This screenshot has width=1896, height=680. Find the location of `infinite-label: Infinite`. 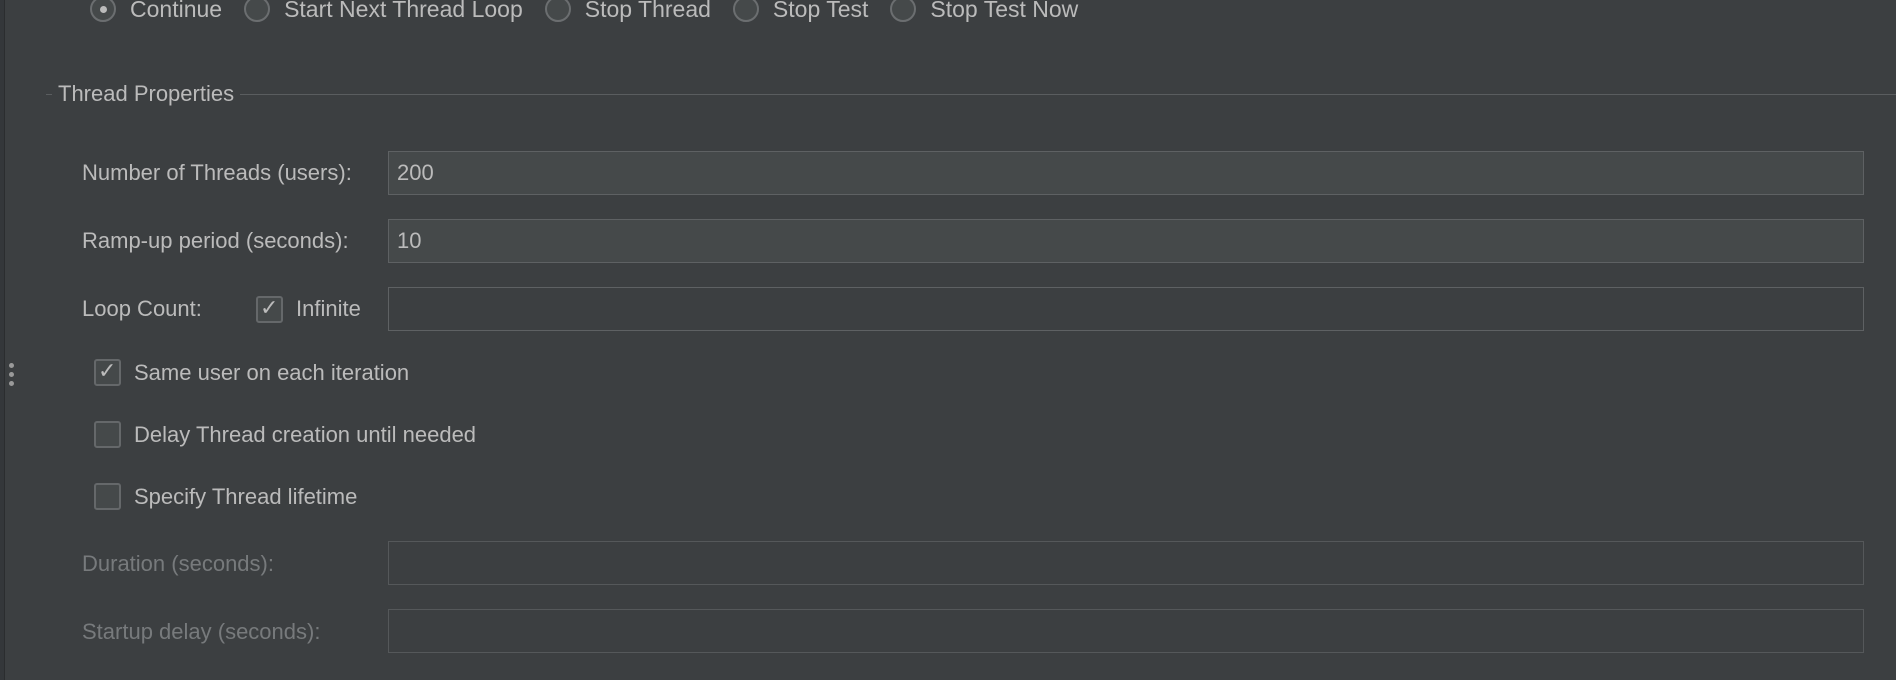

infinite-label: Infinite is located at coordinates (328, 308).